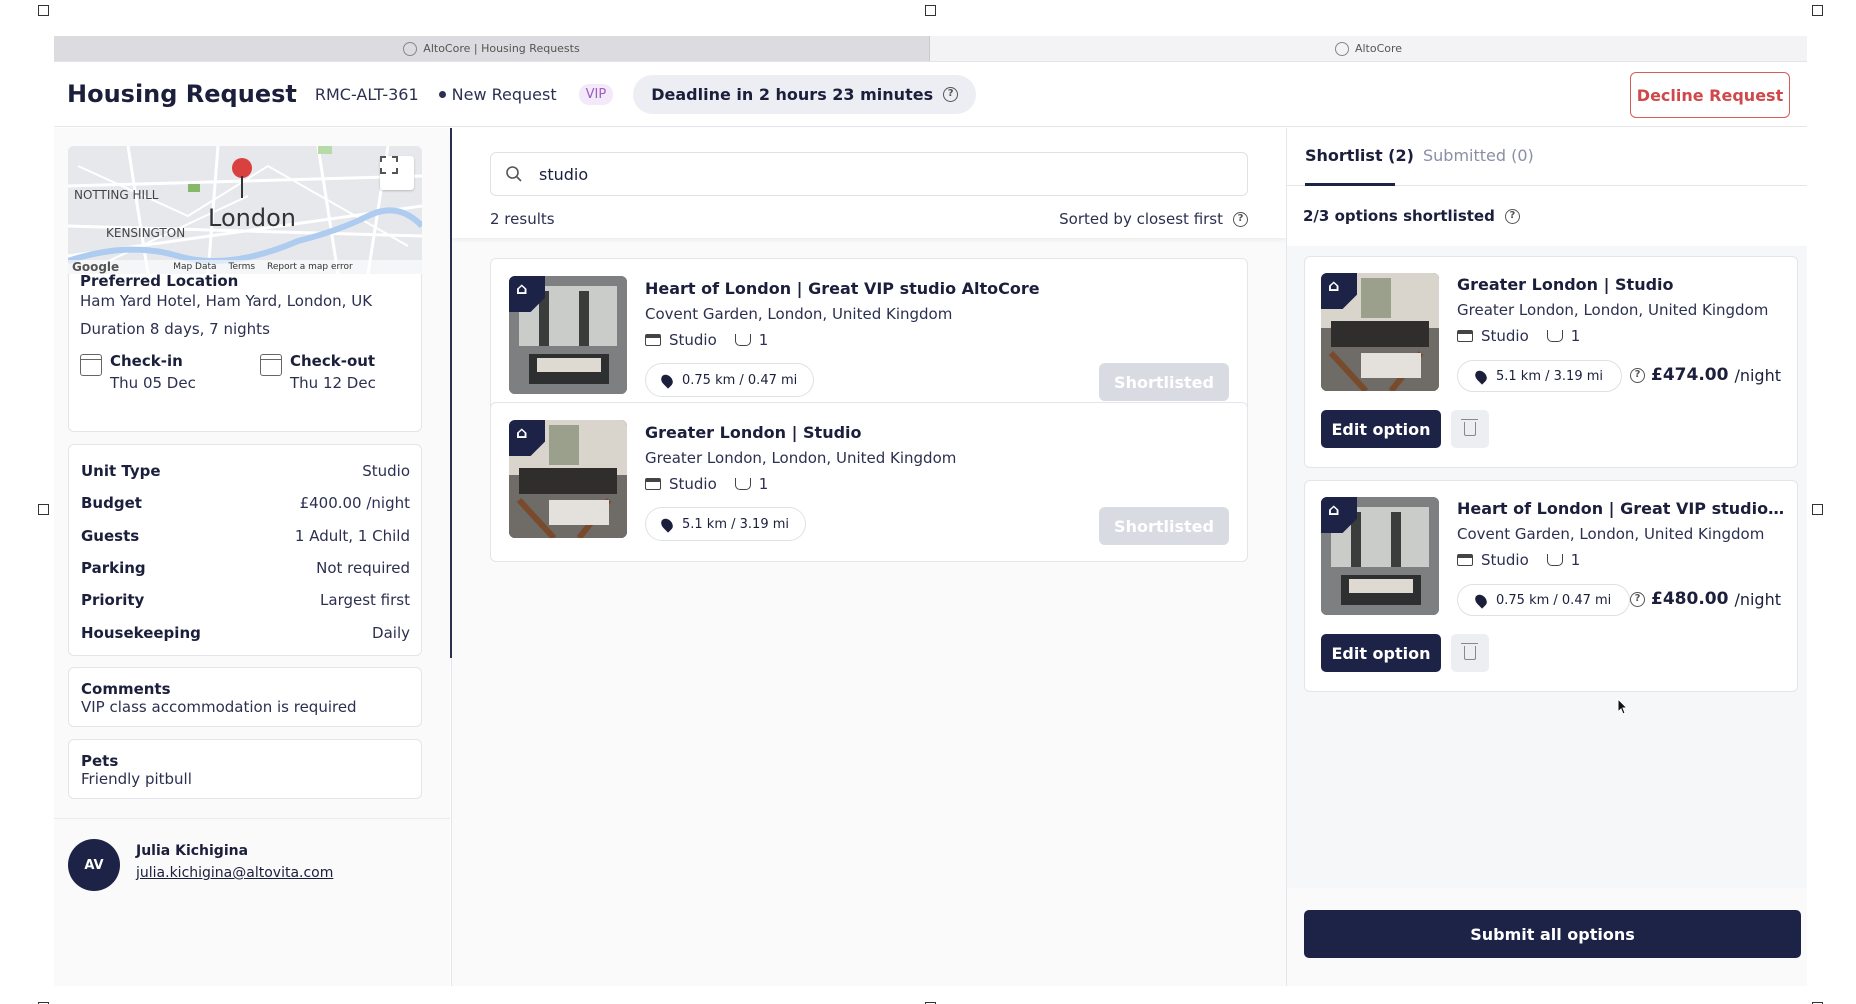 This screenshot has width=1856, height=1004. I want to click on map-label-london: London, so click(252, 218).